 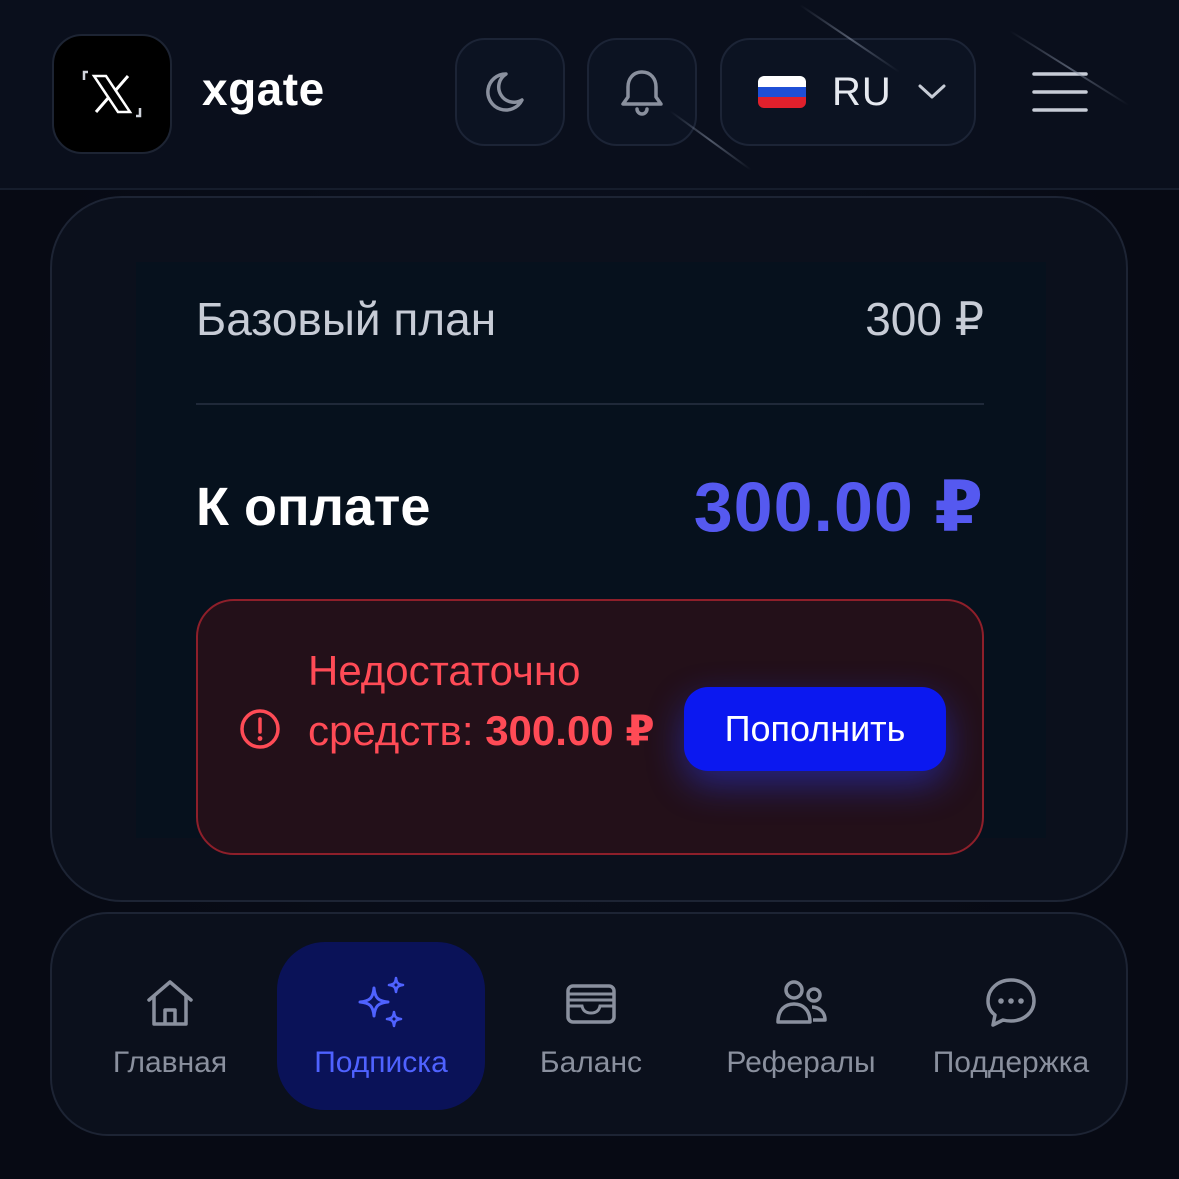 I want to click on top-up-button: Пополнить, so click(x=815, y=729).